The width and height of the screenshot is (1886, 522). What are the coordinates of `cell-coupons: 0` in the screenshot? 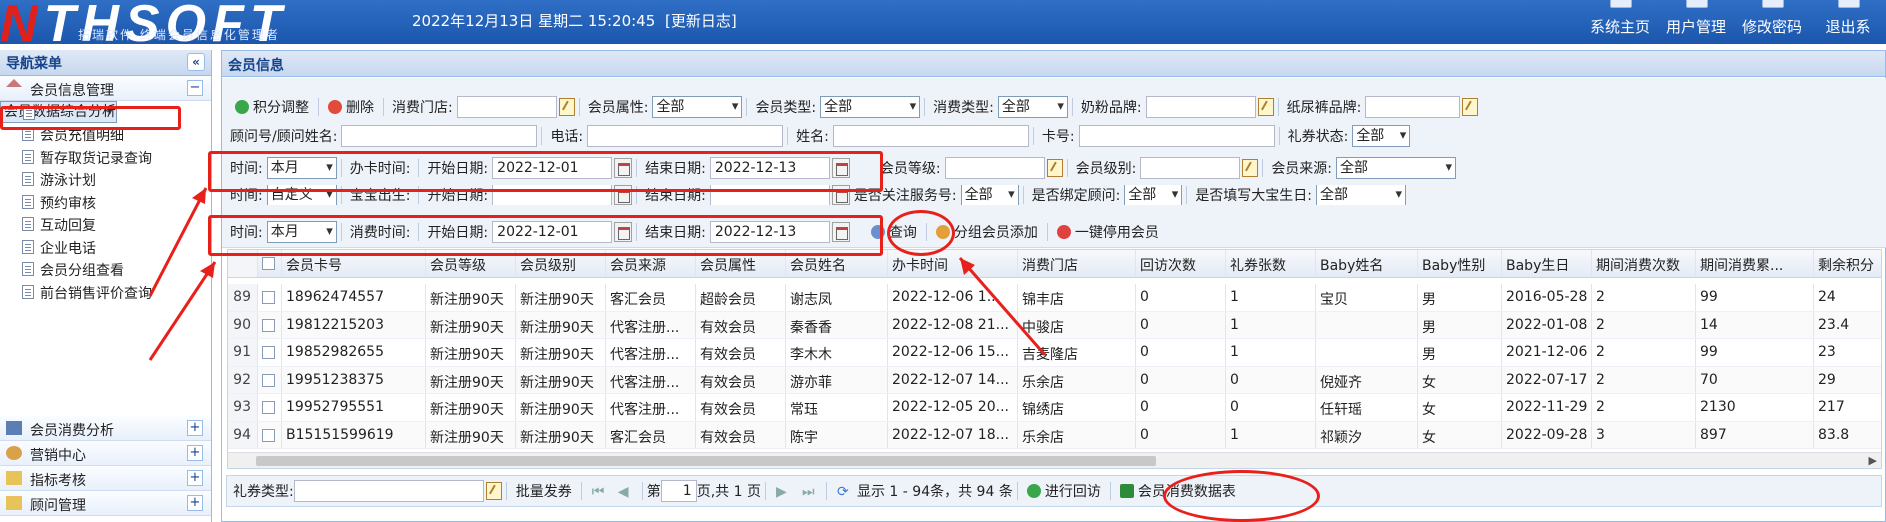 It's located at (1271, 379).